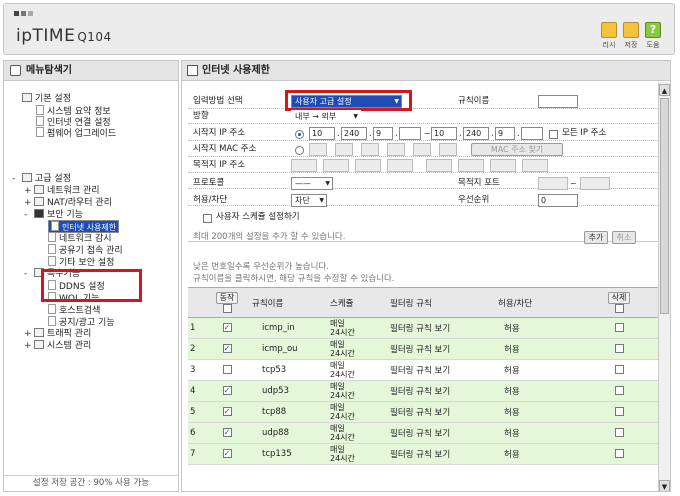 The width and height of the screenshot is (680, 496). Describe the element at coordinates (207, 218) in the screenshot. I see `schedule-checkbox` at that location.